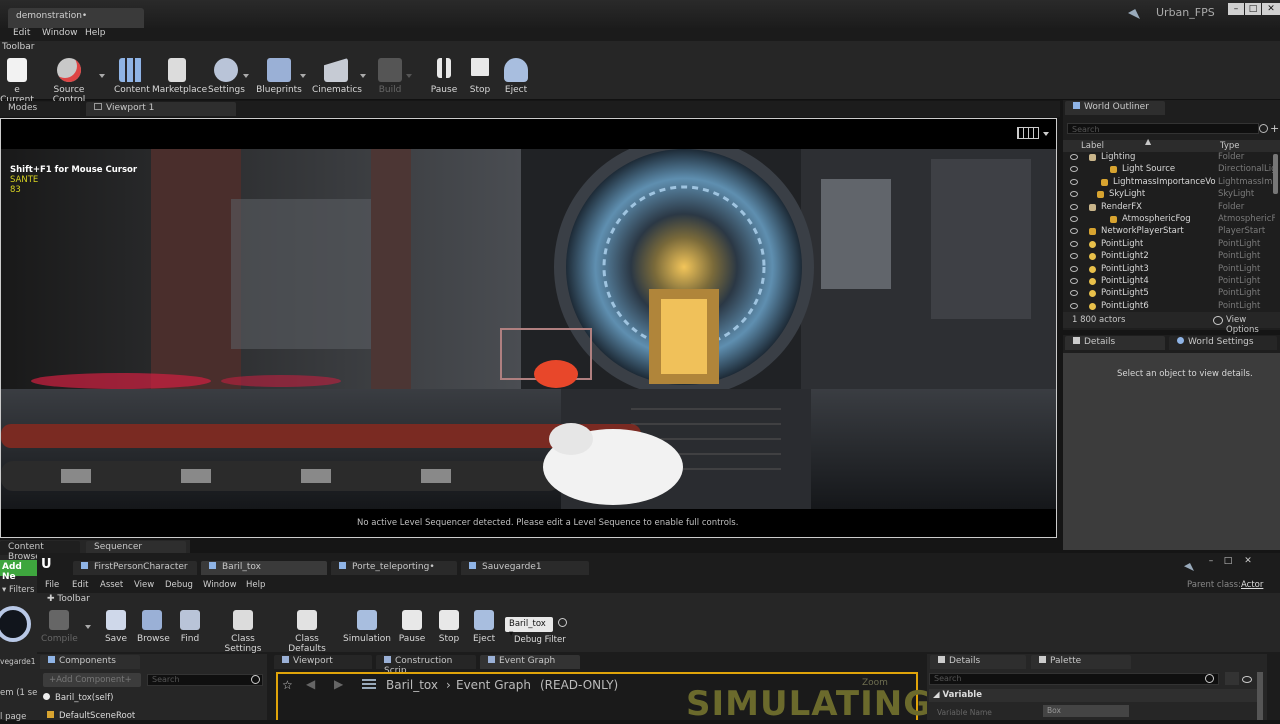  I want to click on bp-document-tab: Porte_teleporting•, so click(394, 568).